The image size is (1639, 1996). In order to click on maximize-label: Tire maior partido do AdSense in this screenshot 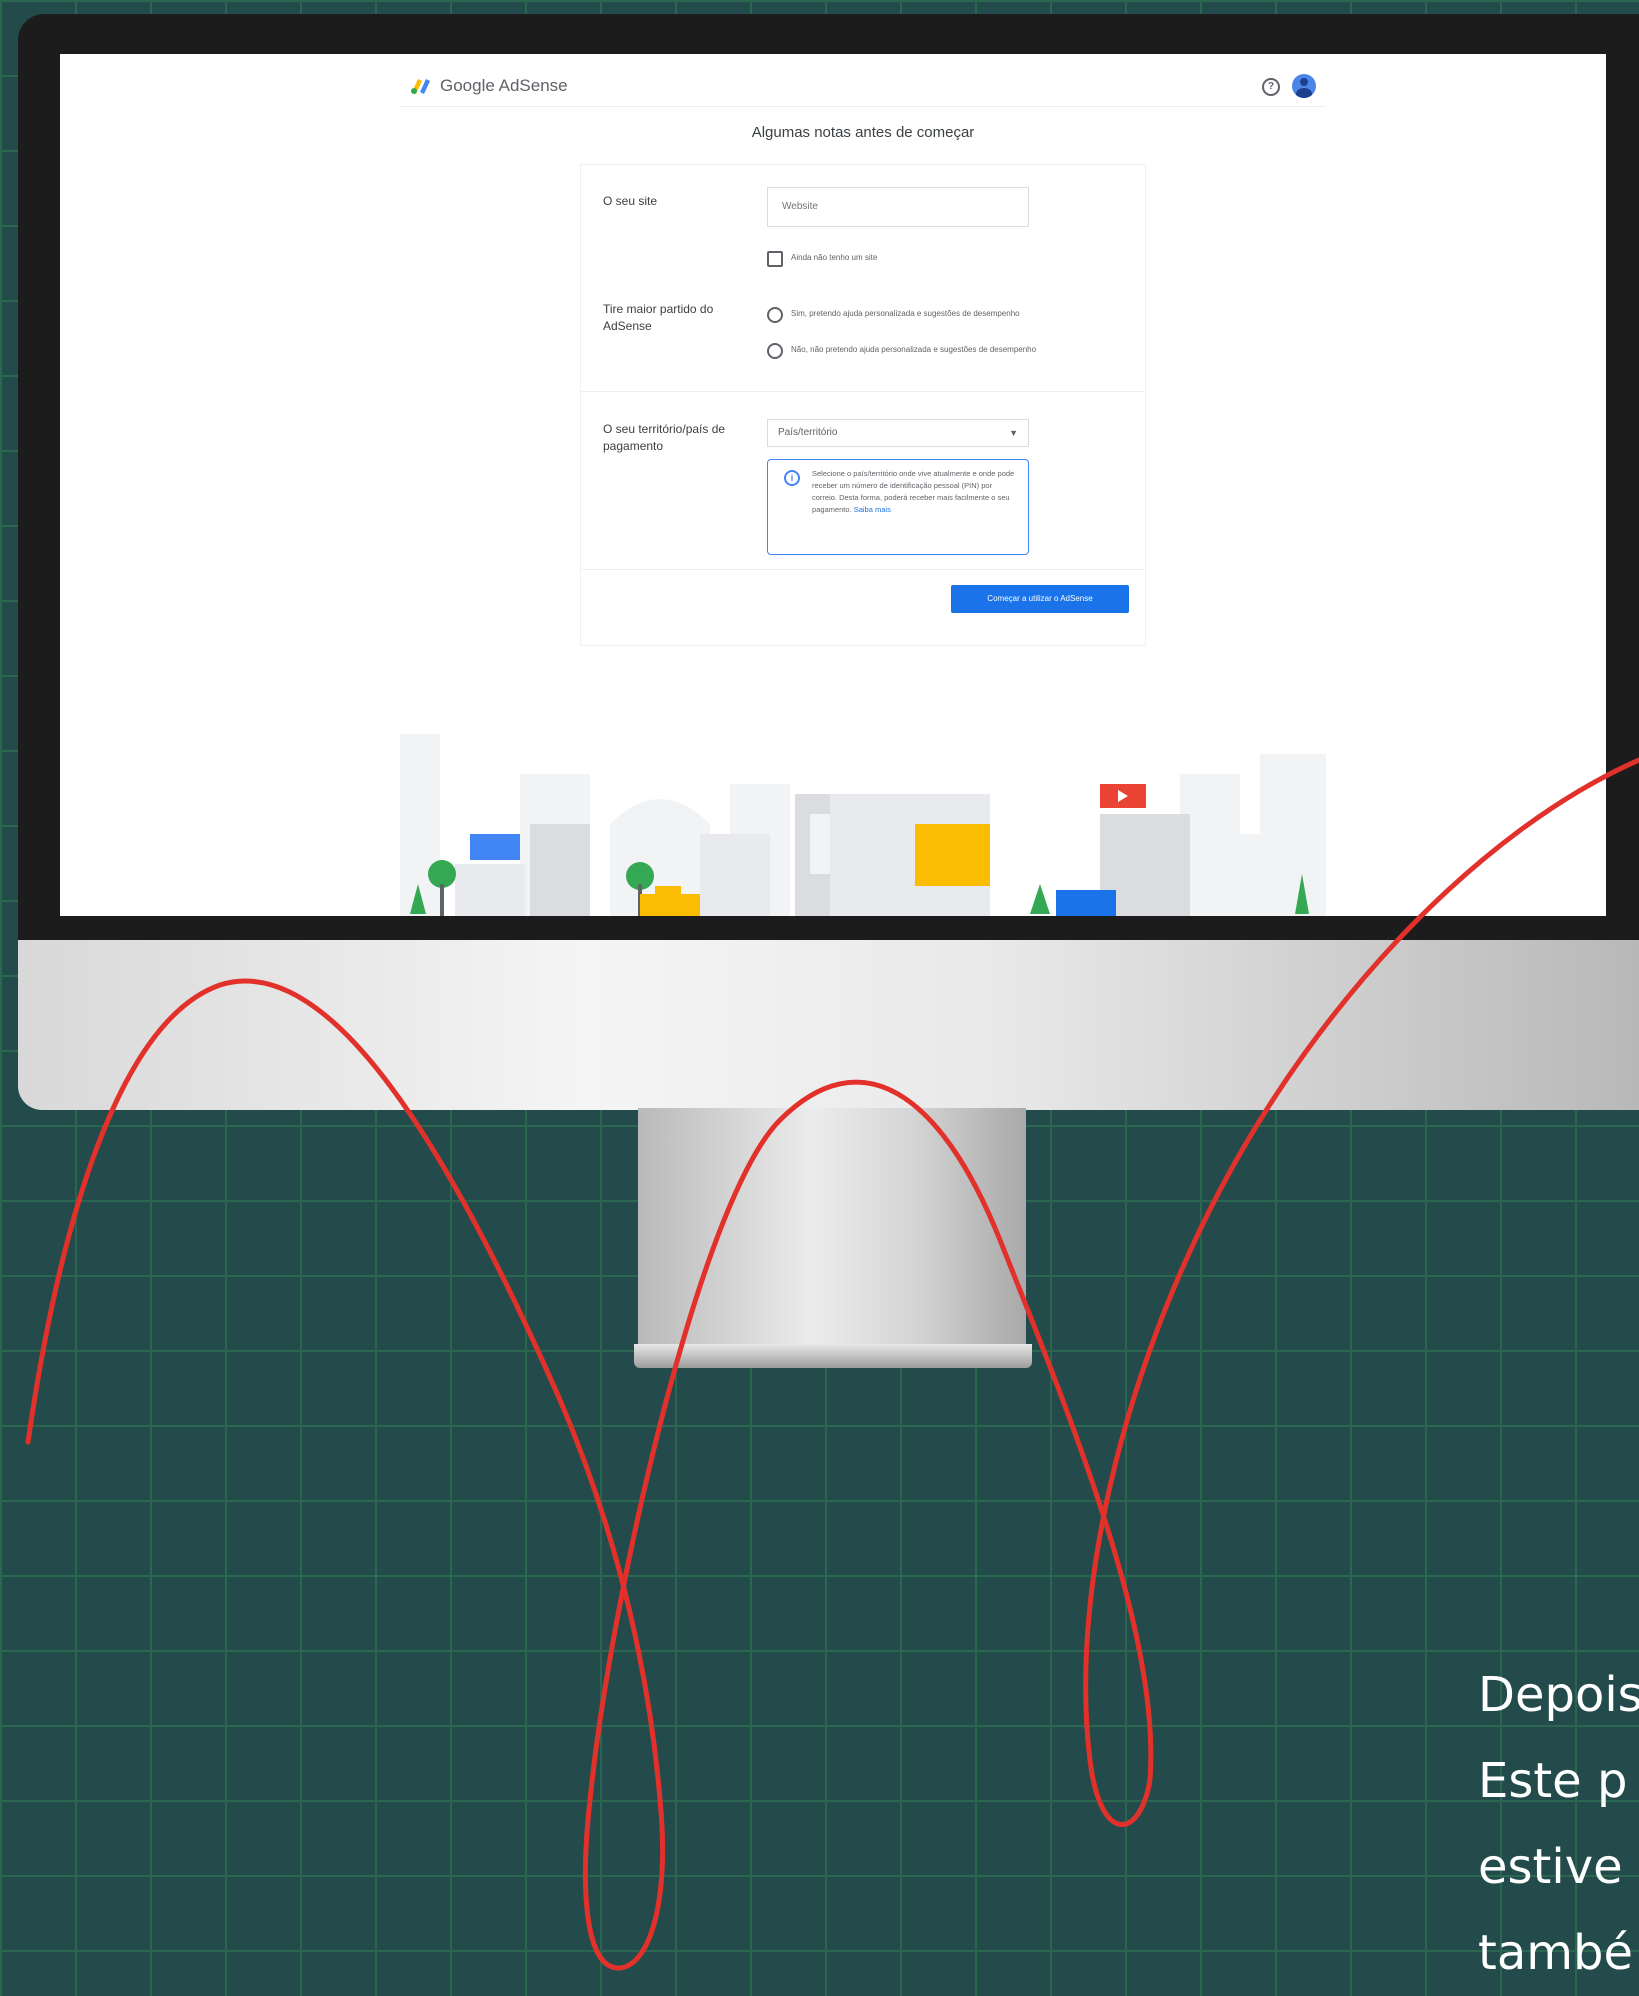, I will do `click(658, 317)`.